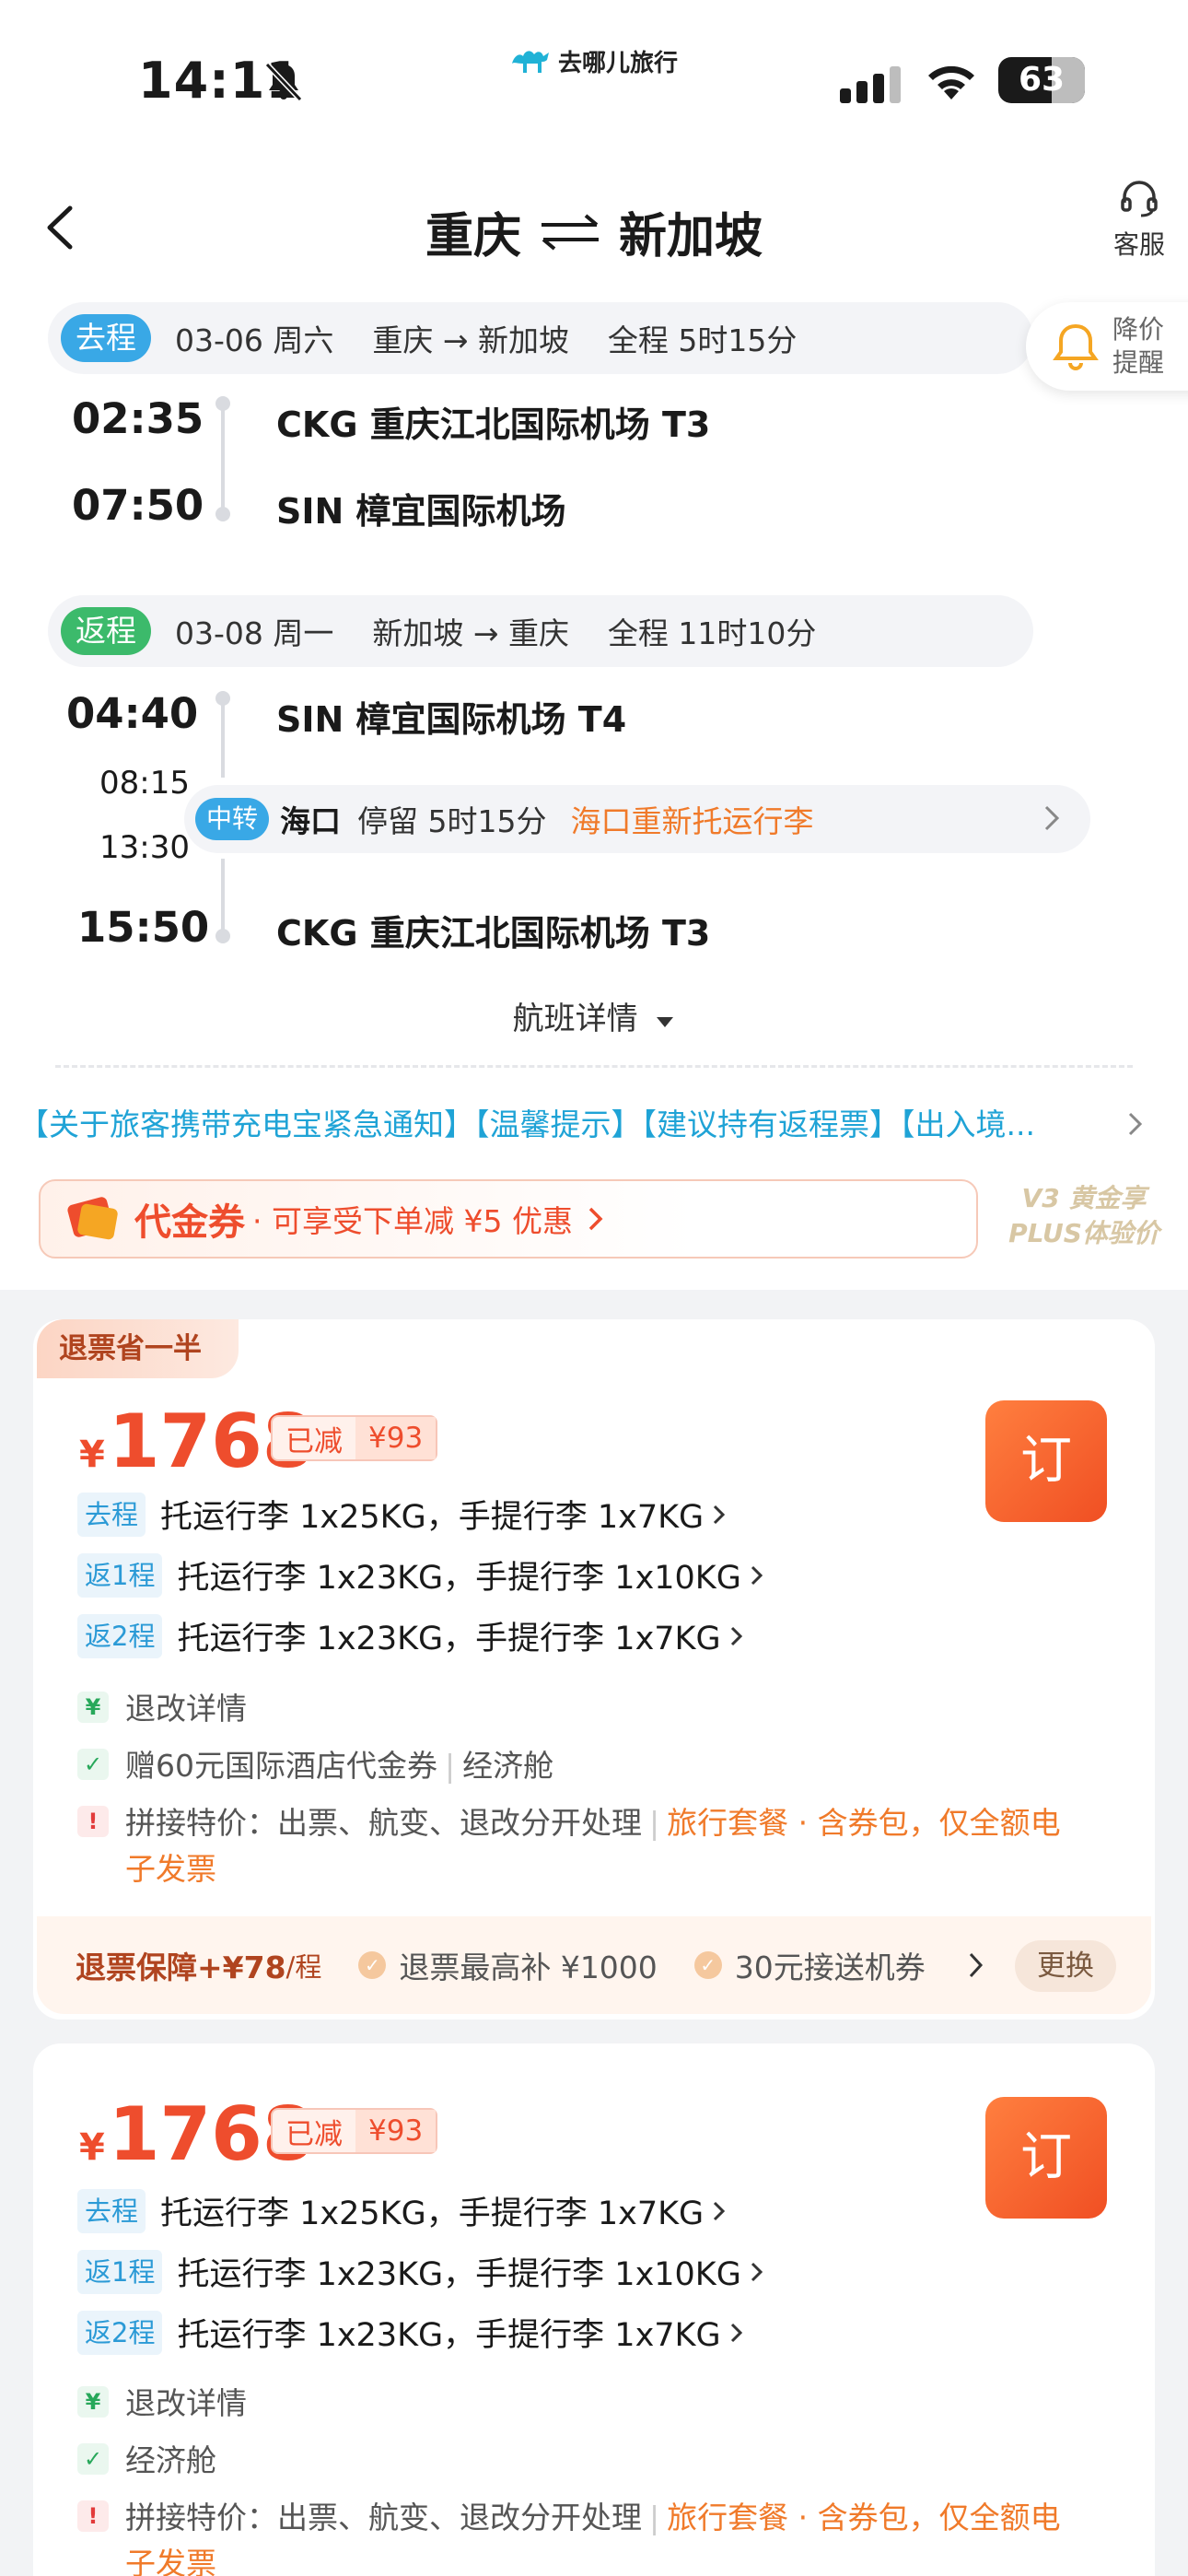 This screenshot has height=2576, width=1188. Describe the element at coordinates (412, 1221) in the screenshot. I see `voucher-subtitle: · 可享受下单减 ¥5 优惠` at that location.